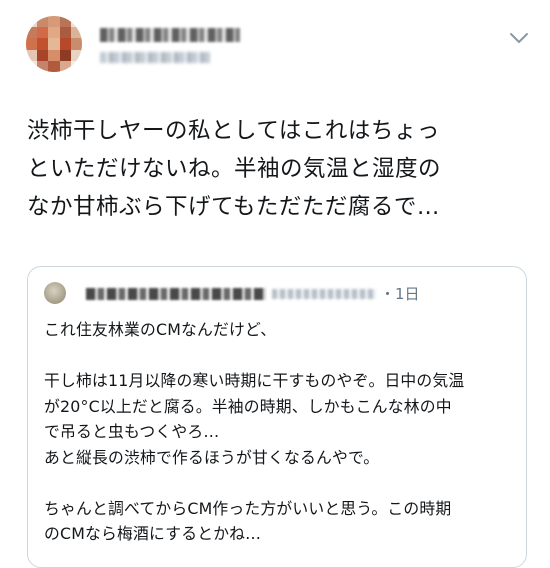 The width and height of the screenshot is (550, 568). Describe the element at coordinates (160, 329) in the screenshot. I see `quoted-text-line: これ住友林業のCMなんだけど、` at that location.